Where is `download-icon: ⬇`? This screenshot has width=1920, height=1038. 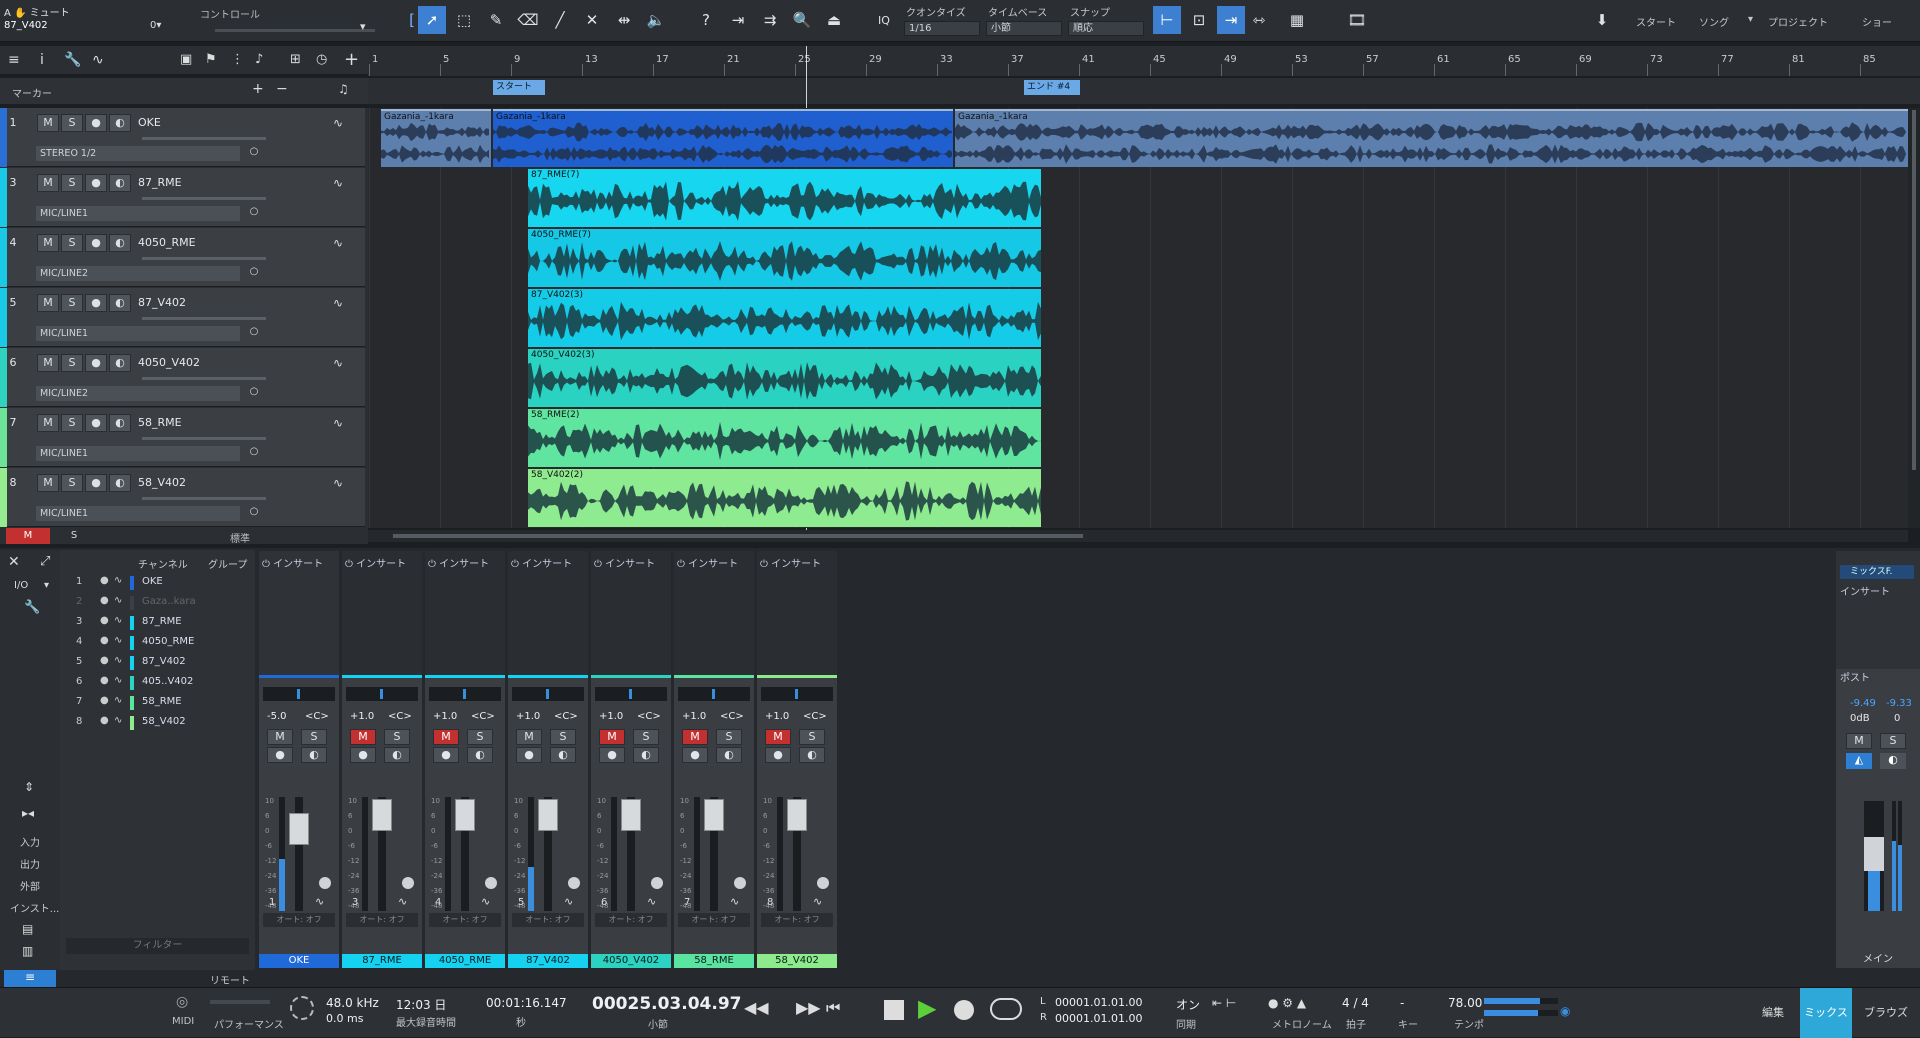 download-icon: ⬇ is located at coordinates (1602, 20).